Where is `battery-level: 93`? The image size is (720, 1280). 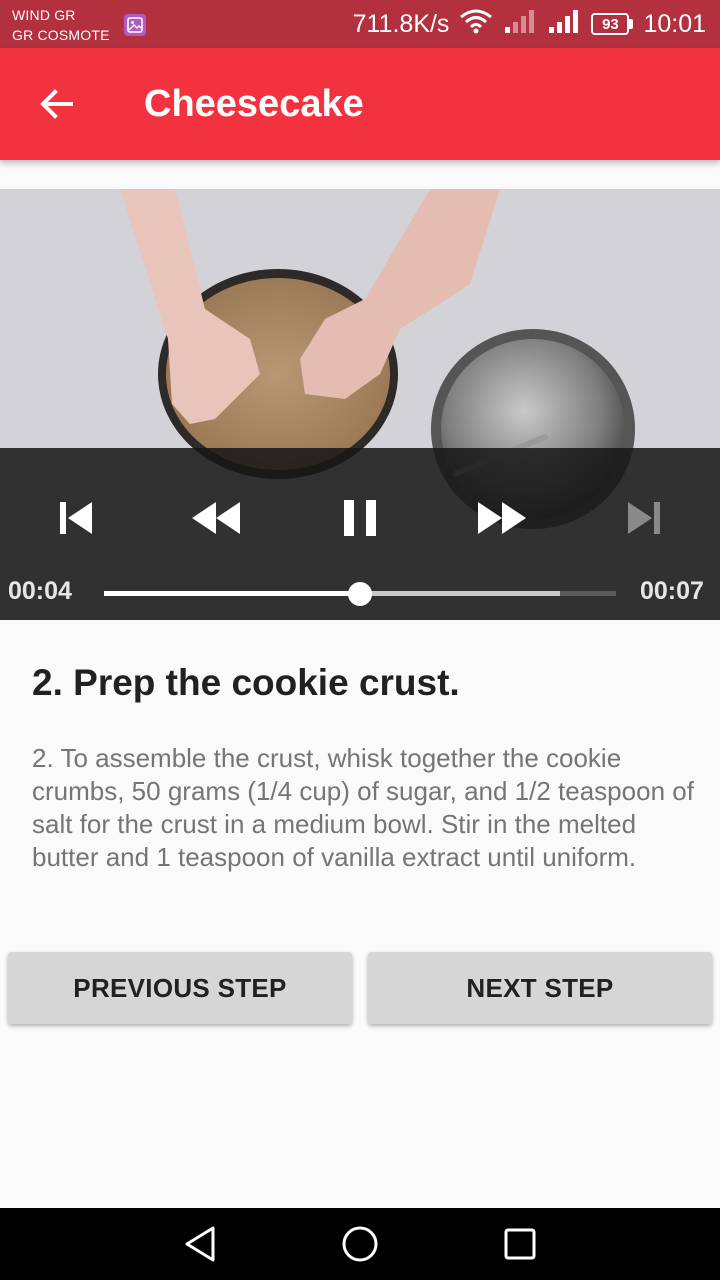
battery-level: 93 is located at coordinates (610, 24).